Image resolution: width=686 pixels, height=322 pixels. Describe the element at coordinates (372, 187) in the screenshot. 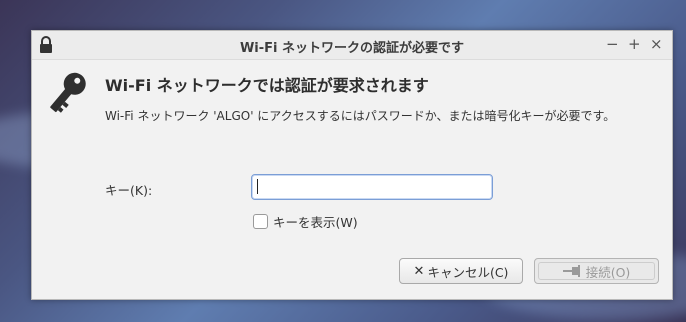

I see `key-input` at that location.